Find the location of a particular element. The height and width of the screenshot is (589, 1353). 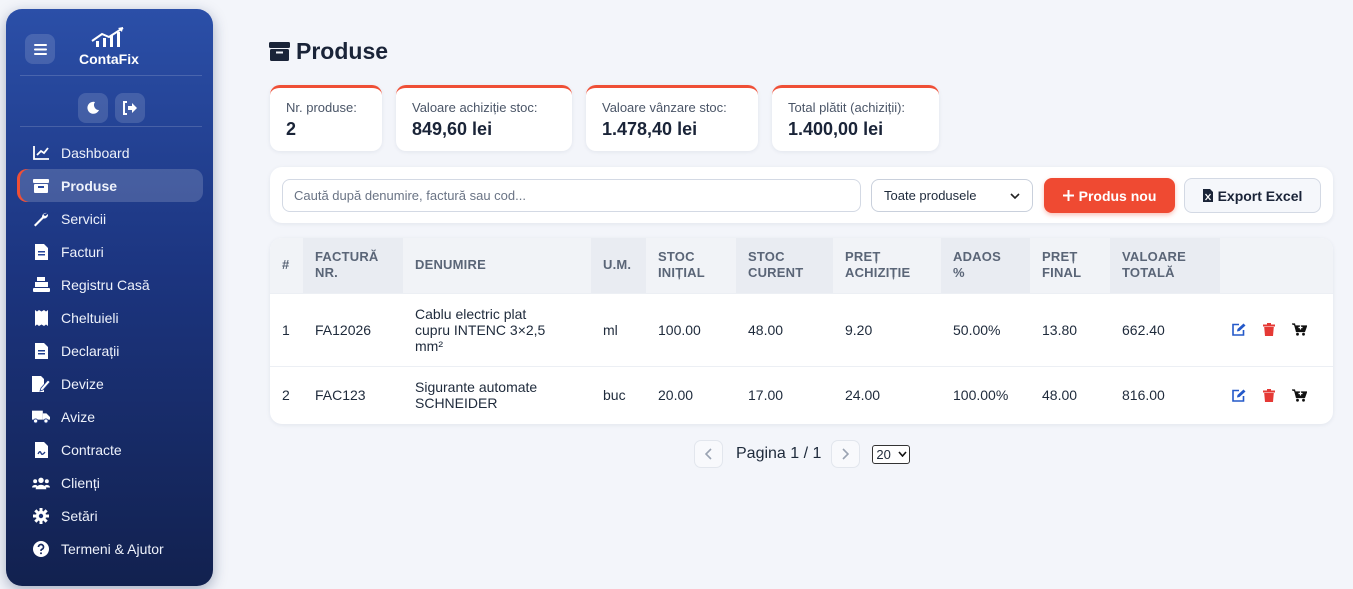

gear-icon is located at coordinates (41, 516).